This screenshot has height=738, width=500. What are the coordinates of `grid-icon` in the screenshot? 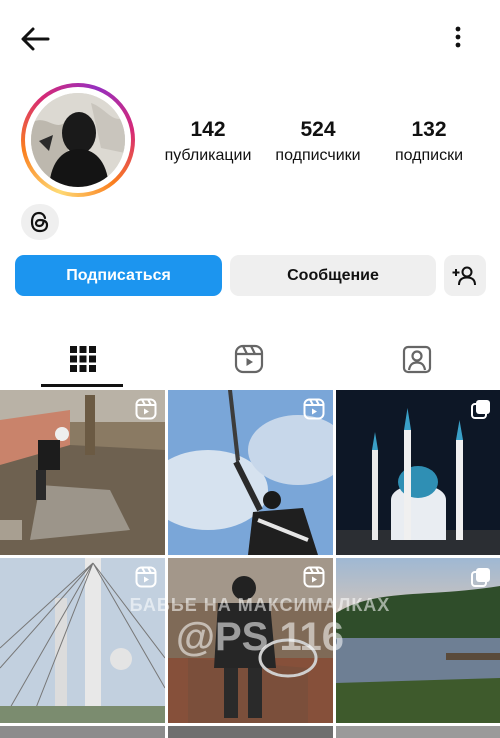 It's located at (83, 359).